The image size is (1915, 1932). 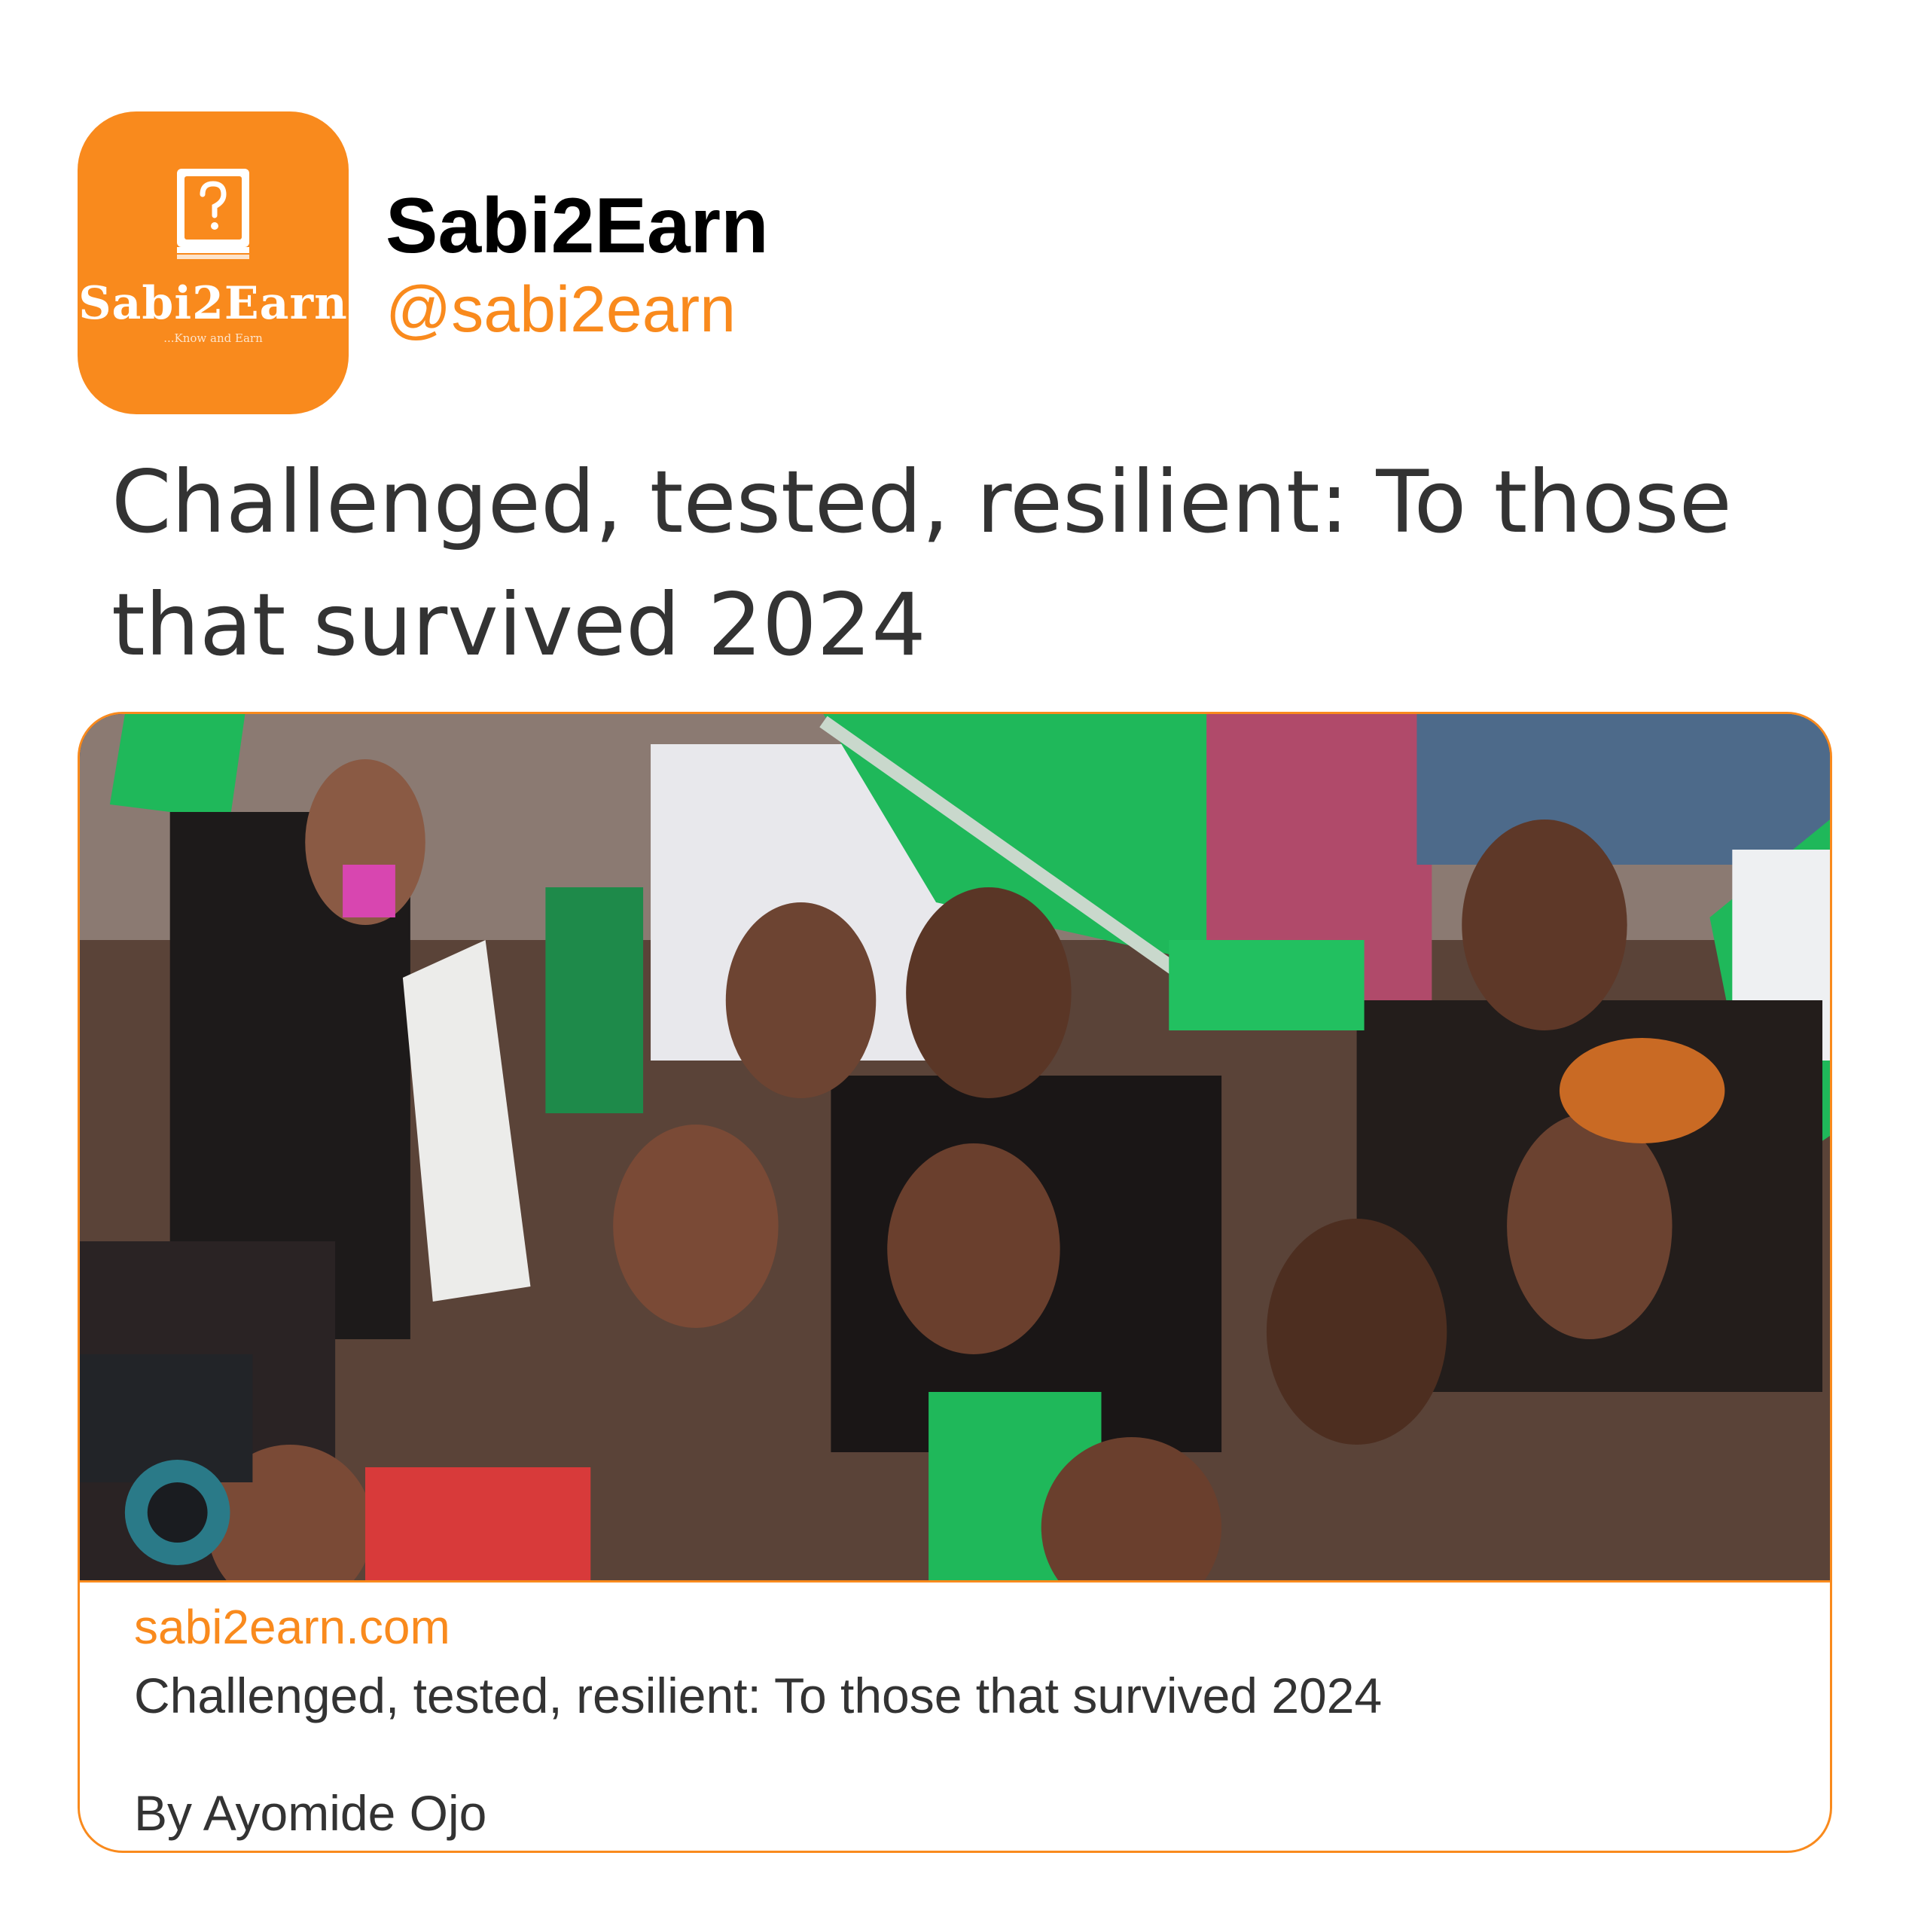 I want to click on account-handle: @sabi2earn, so click(x=561, y=310).